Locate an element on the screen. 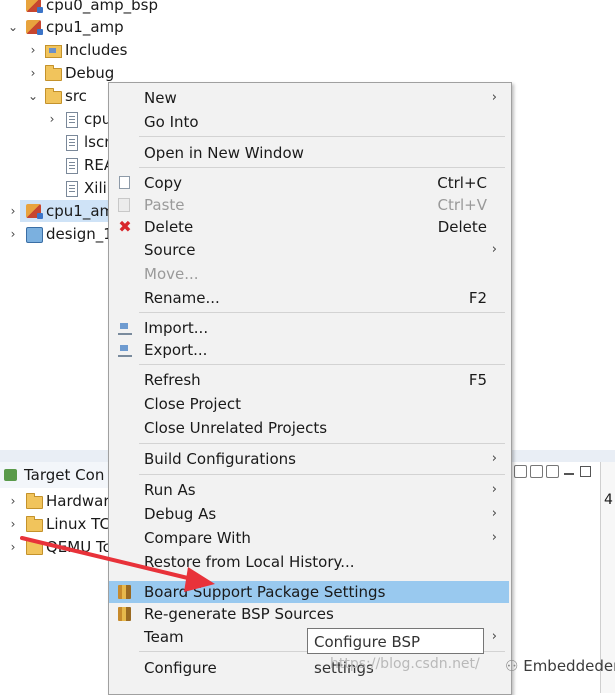  menu-item-bsp-settings: Board Support Package Settings is located at coordinates (309, 592).